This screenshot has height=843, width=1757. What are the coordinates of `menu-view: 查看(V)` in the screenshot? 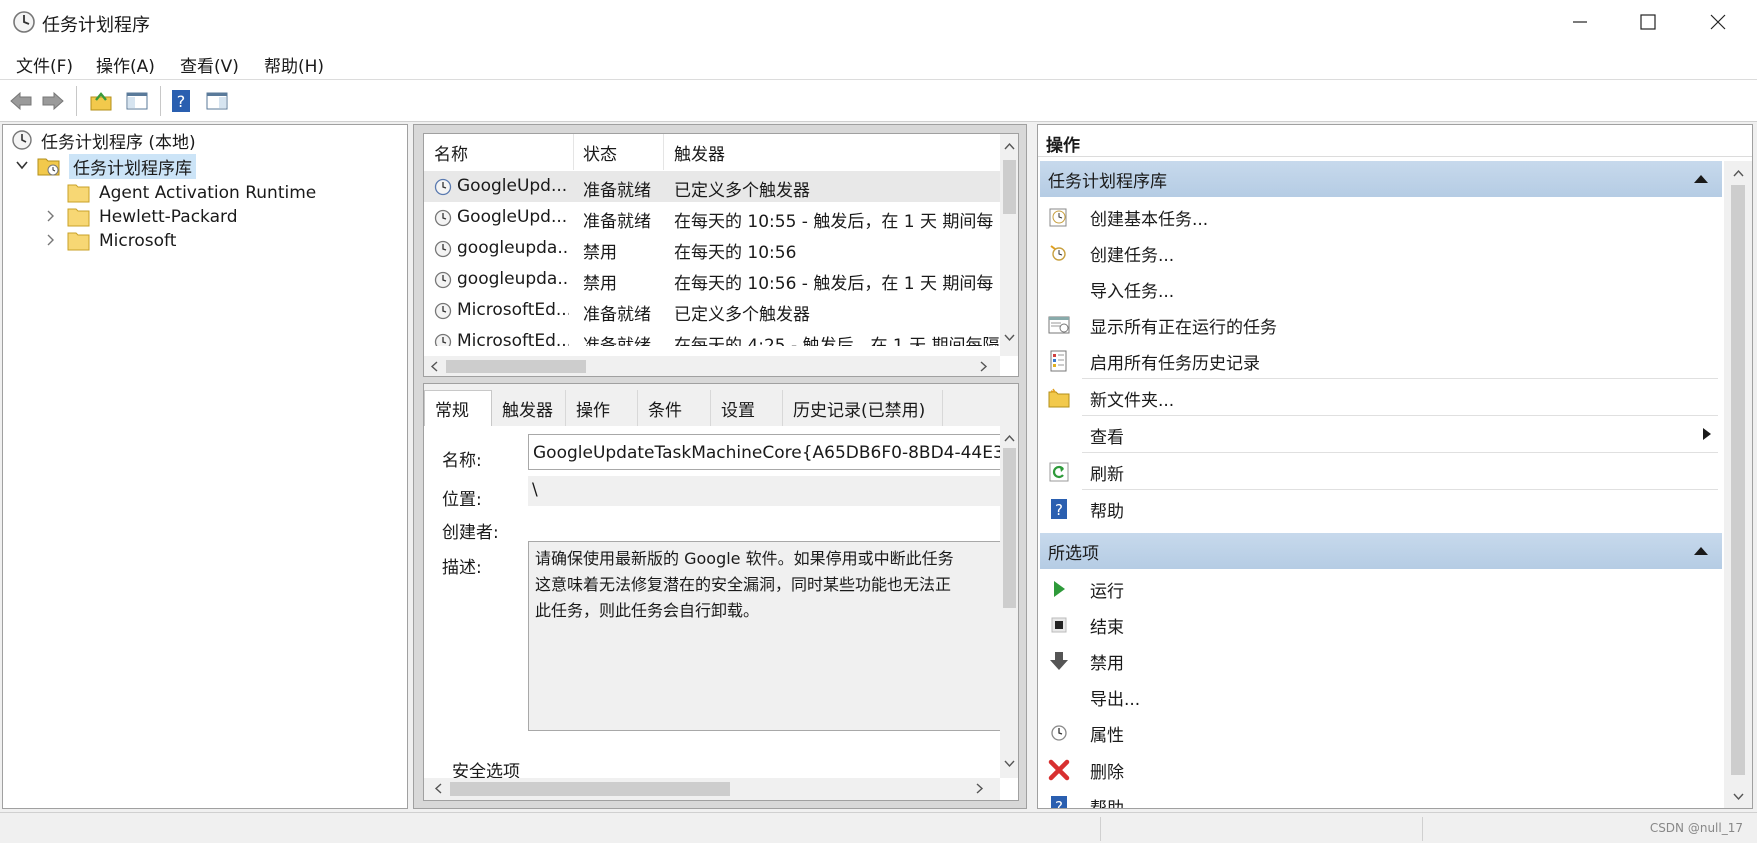 It's located at (209, 64).